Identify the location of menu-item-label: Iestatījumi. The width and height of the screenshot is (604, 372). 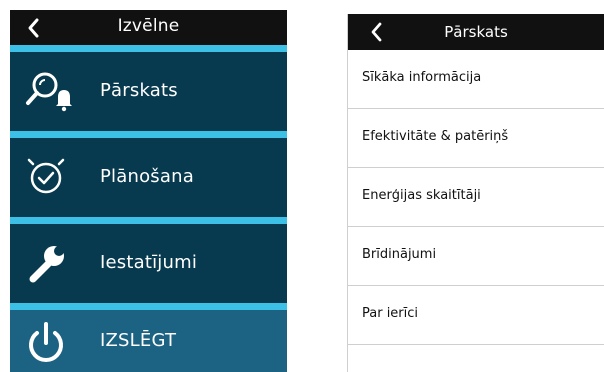
(149, 262).